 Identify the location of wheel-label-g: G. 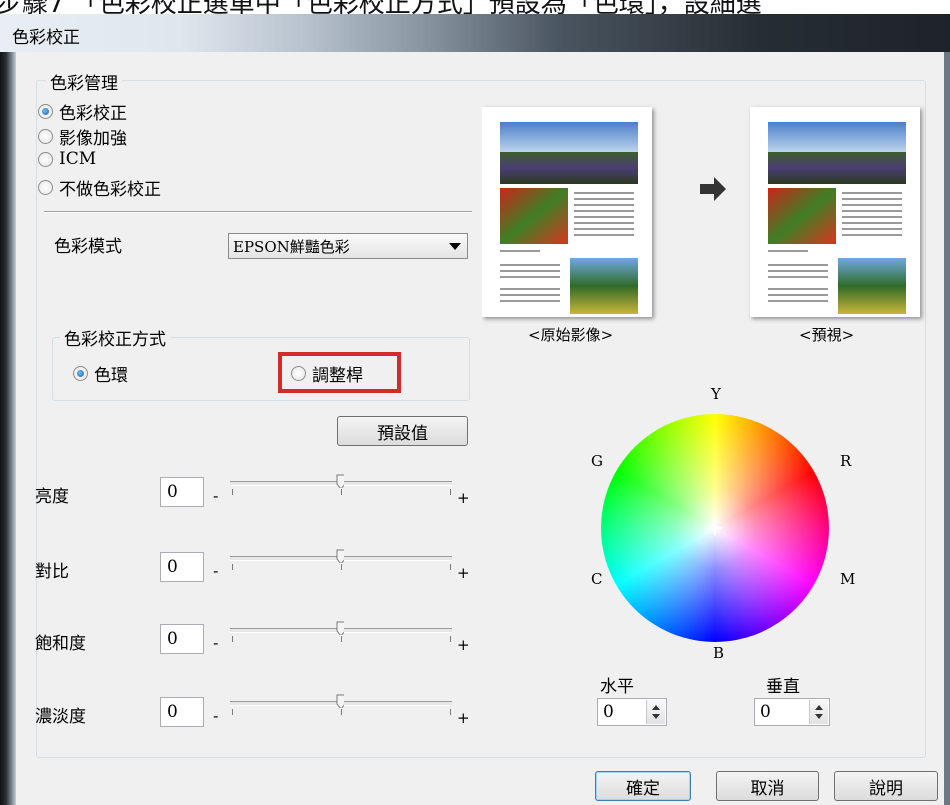
(597, 461).